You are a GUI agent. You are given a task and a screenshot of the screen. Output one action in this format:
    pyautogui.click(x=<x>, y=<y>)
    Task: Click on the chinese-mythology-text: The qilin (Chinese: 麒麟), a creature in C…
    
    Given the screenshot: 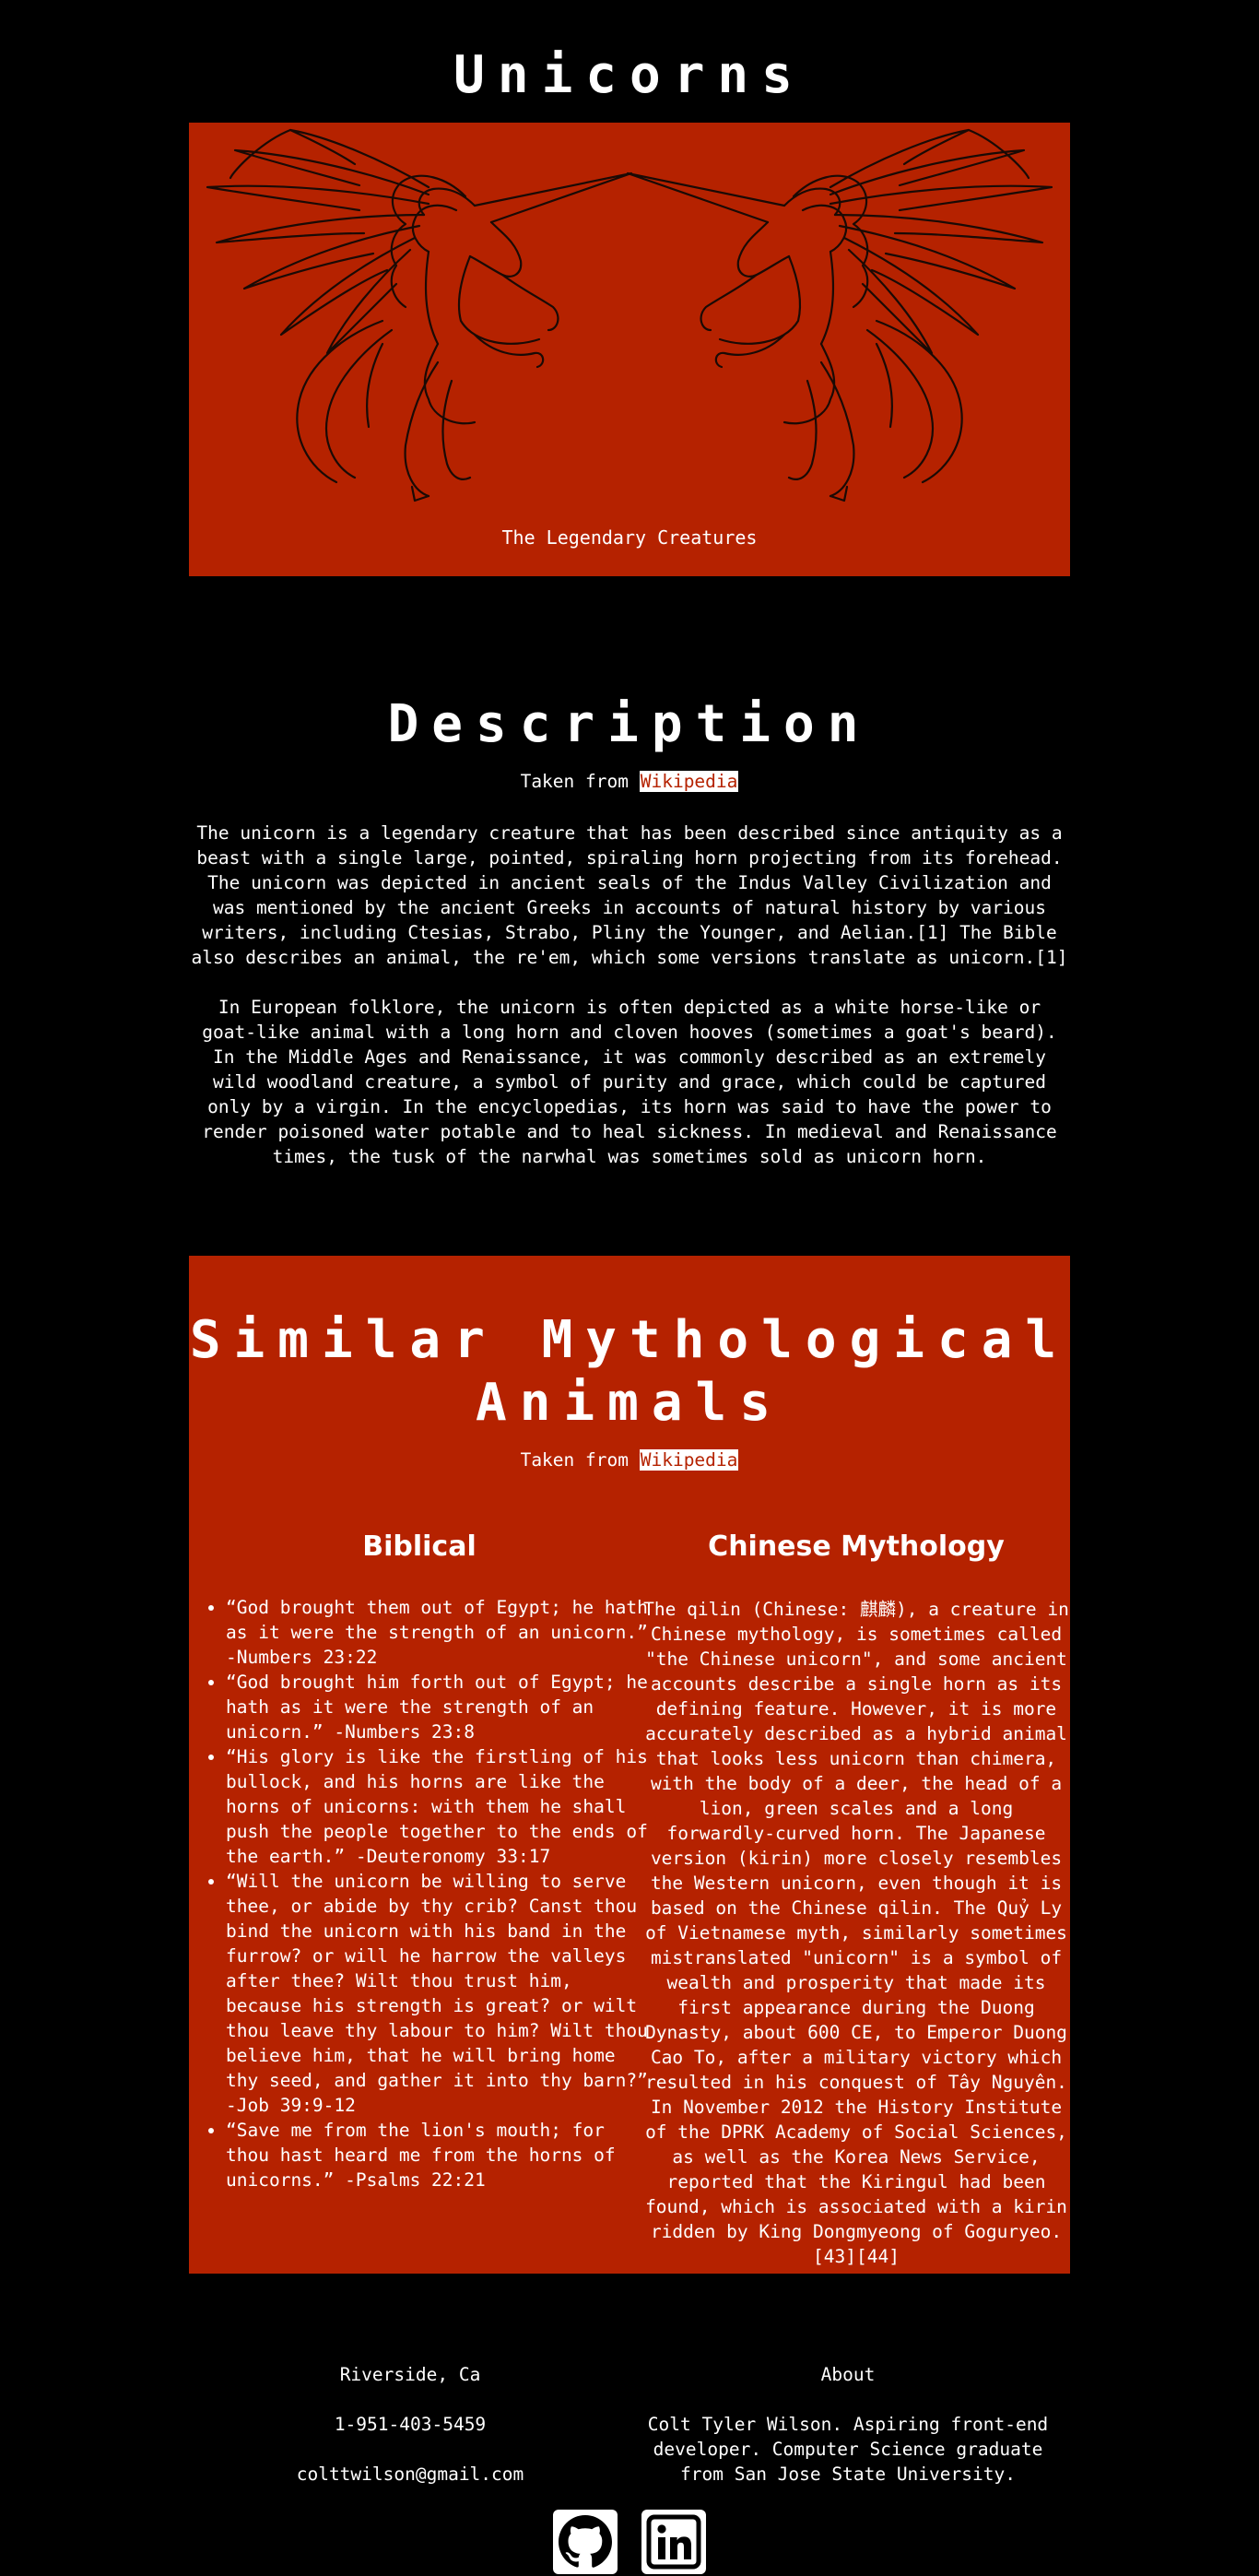 What is the action you would take?
    pyautogui.click(x=856, y=1933)
    